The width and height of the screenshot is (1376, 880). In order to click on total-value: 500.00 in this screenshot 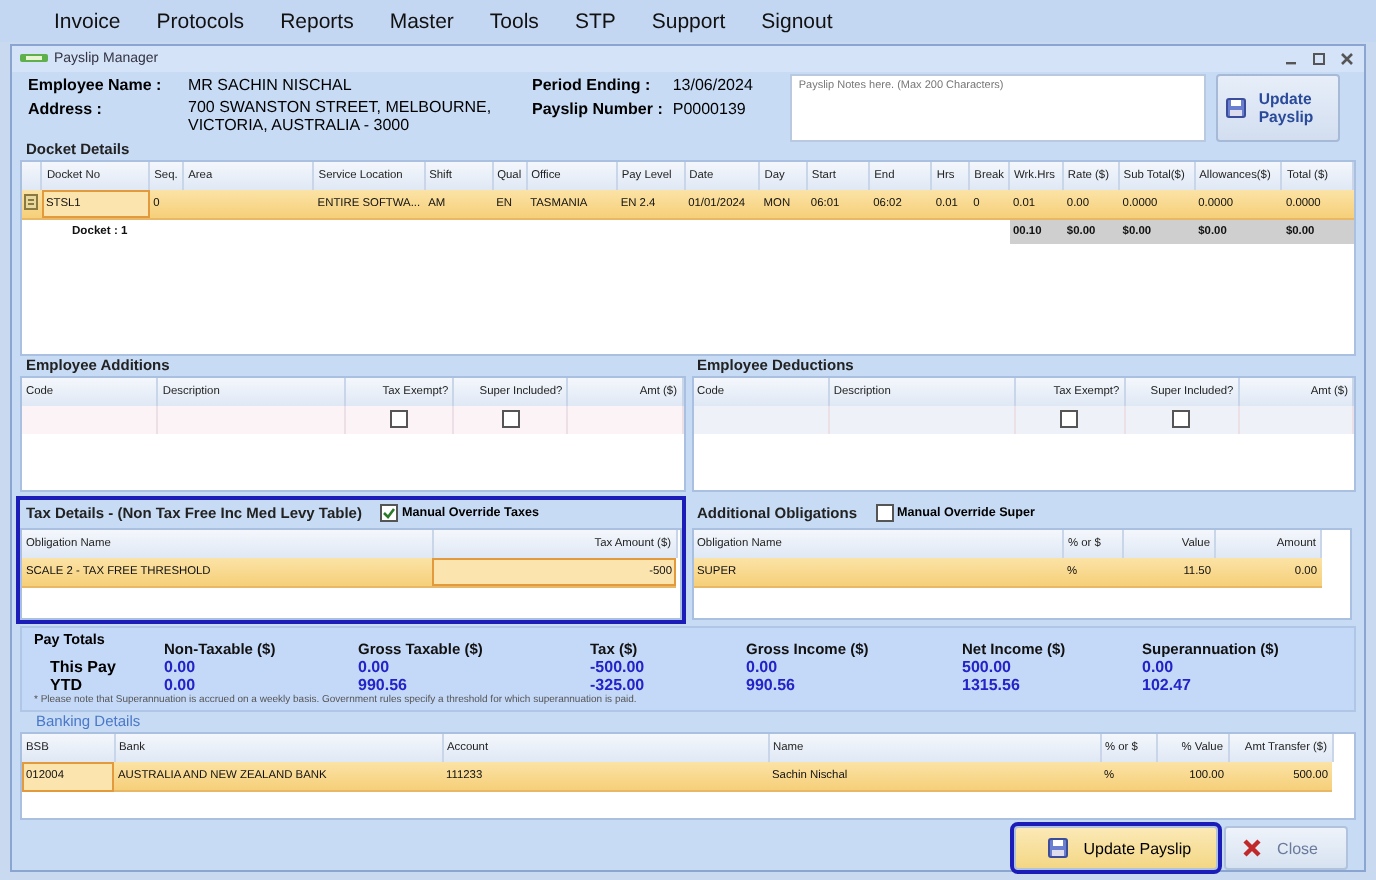, I will do `click(987, 666)`.